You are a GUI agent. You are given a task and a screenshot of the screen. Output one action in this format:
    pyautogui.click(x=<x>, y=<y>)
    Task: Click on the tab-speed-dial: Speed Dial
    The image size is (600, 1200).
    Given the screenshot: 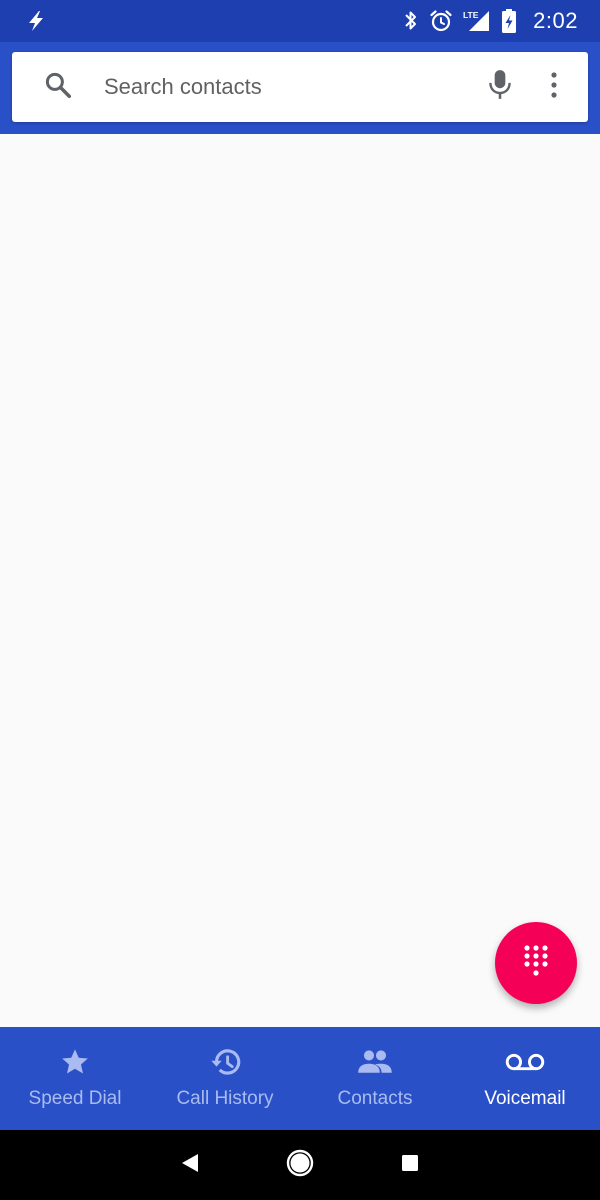 What is the action you would take?
    pyautogui.click(x=75, y=1078)
    